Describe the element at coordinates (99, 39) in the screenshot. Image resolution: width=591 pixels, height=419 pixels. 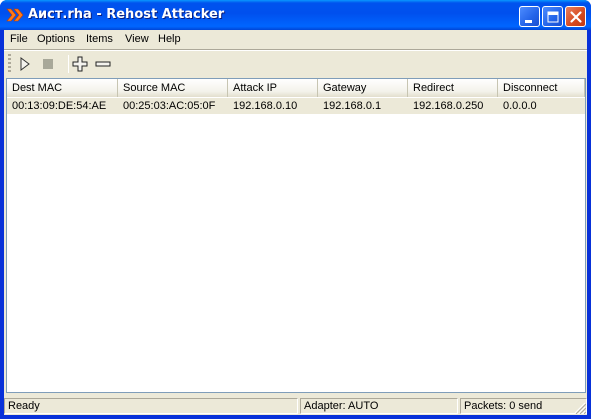
I see `menu-items: Items` at that location.